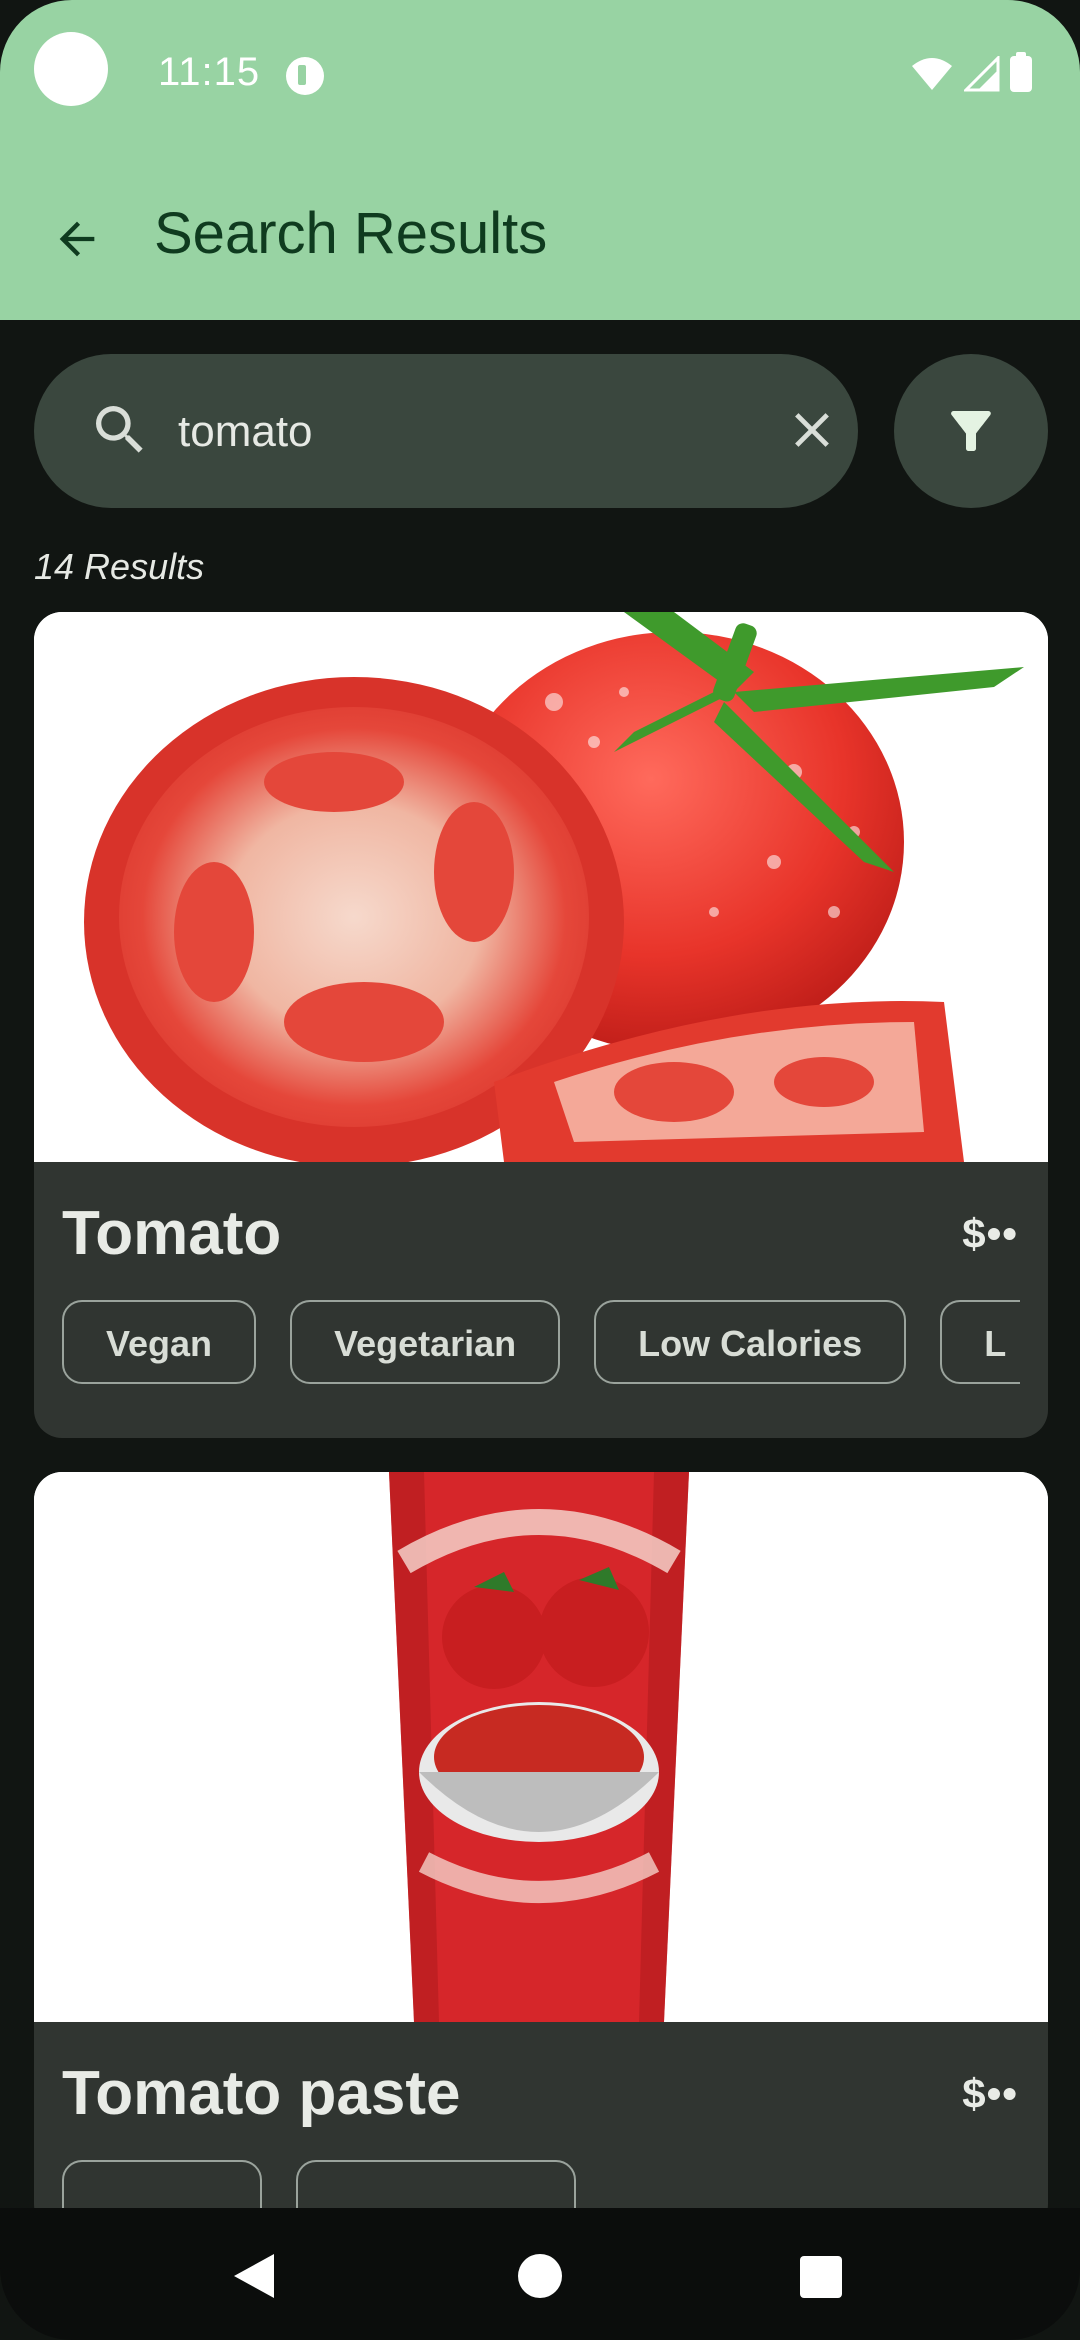 This screenshot has width=1080, height=2340. I want to click on tag-list: Vegan Vegetarian Low Calories L, so click(541, 1345).